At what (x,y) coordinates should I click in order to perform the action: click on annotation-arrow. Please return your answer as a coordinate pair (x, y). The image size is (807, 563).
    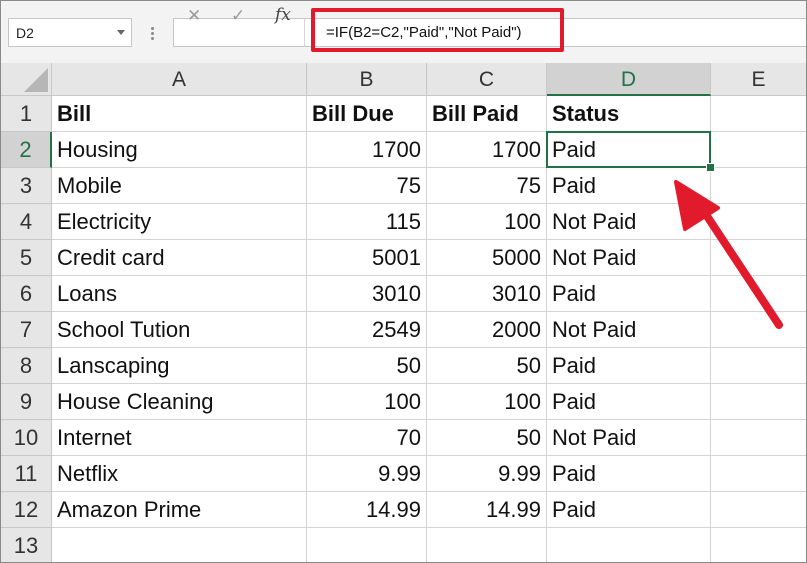
    Looking at the image, I should click on (728, 254).